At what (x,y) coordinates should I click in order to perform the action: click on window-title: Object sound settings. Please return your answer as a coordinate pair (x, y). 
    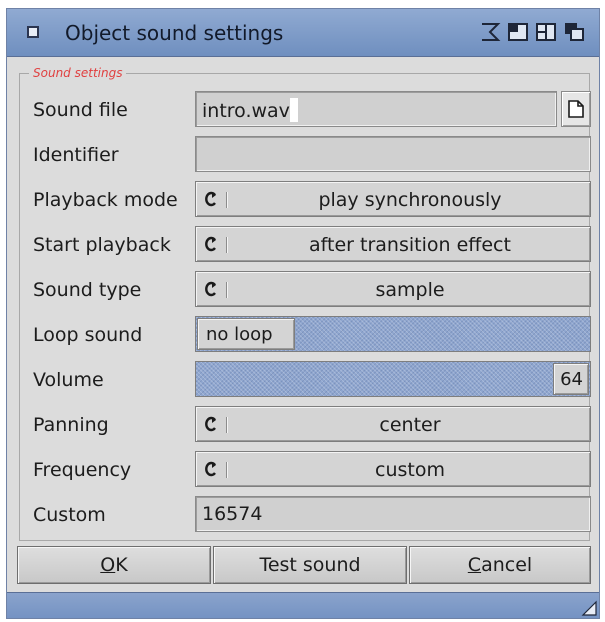
    Looking at the image, I should click on (174, 33).